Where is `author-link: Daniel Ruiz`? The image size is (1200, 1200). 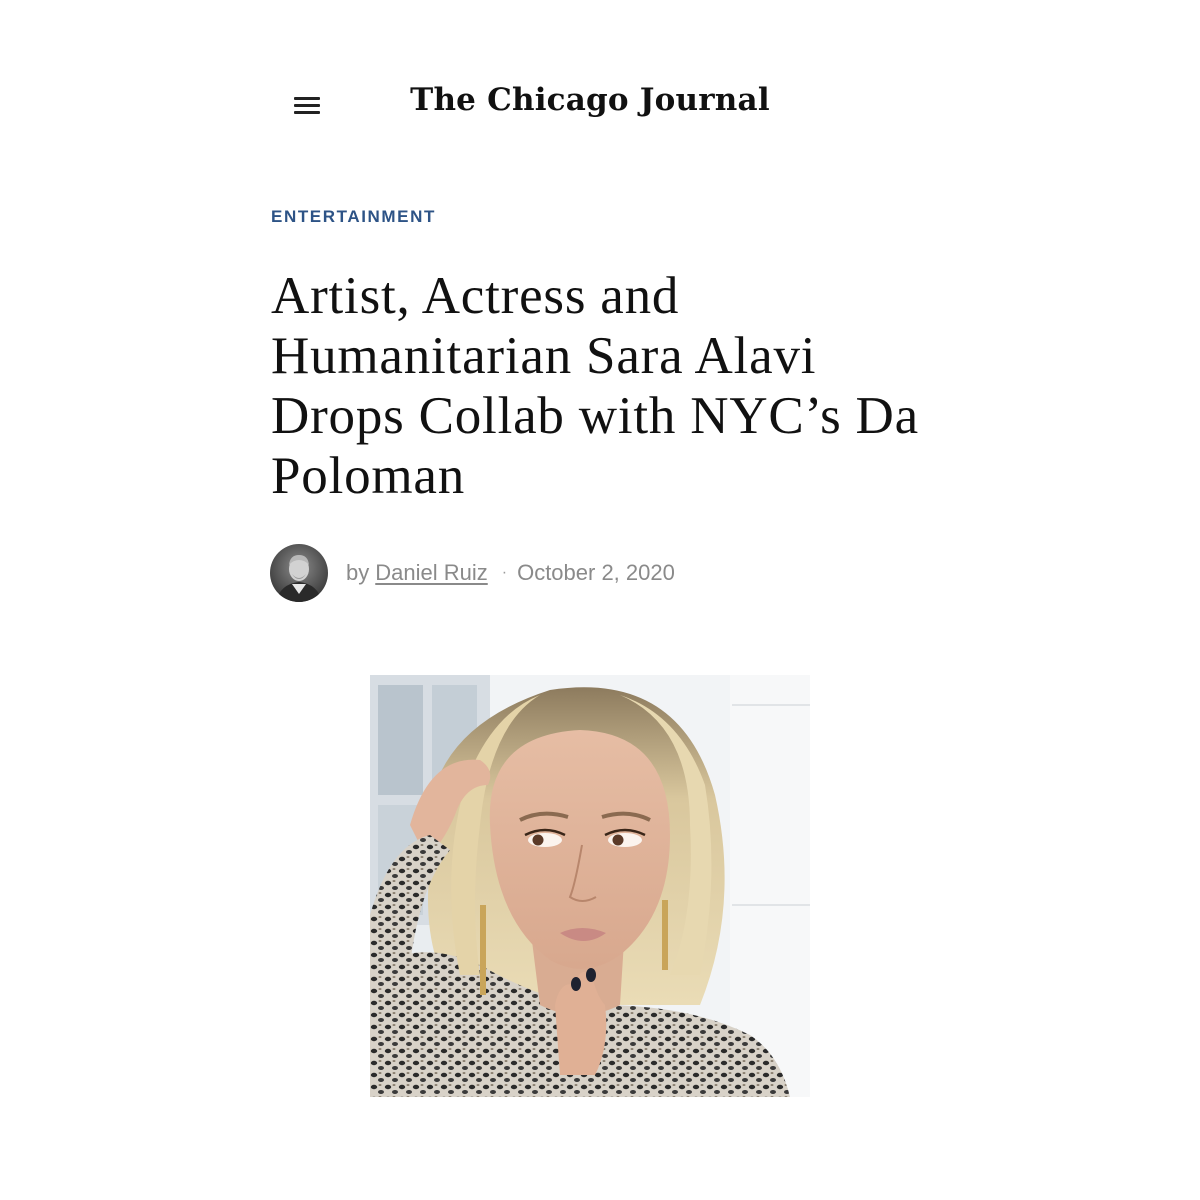
author-link: Daniel Ruiz is located at coordinates (431, 573).